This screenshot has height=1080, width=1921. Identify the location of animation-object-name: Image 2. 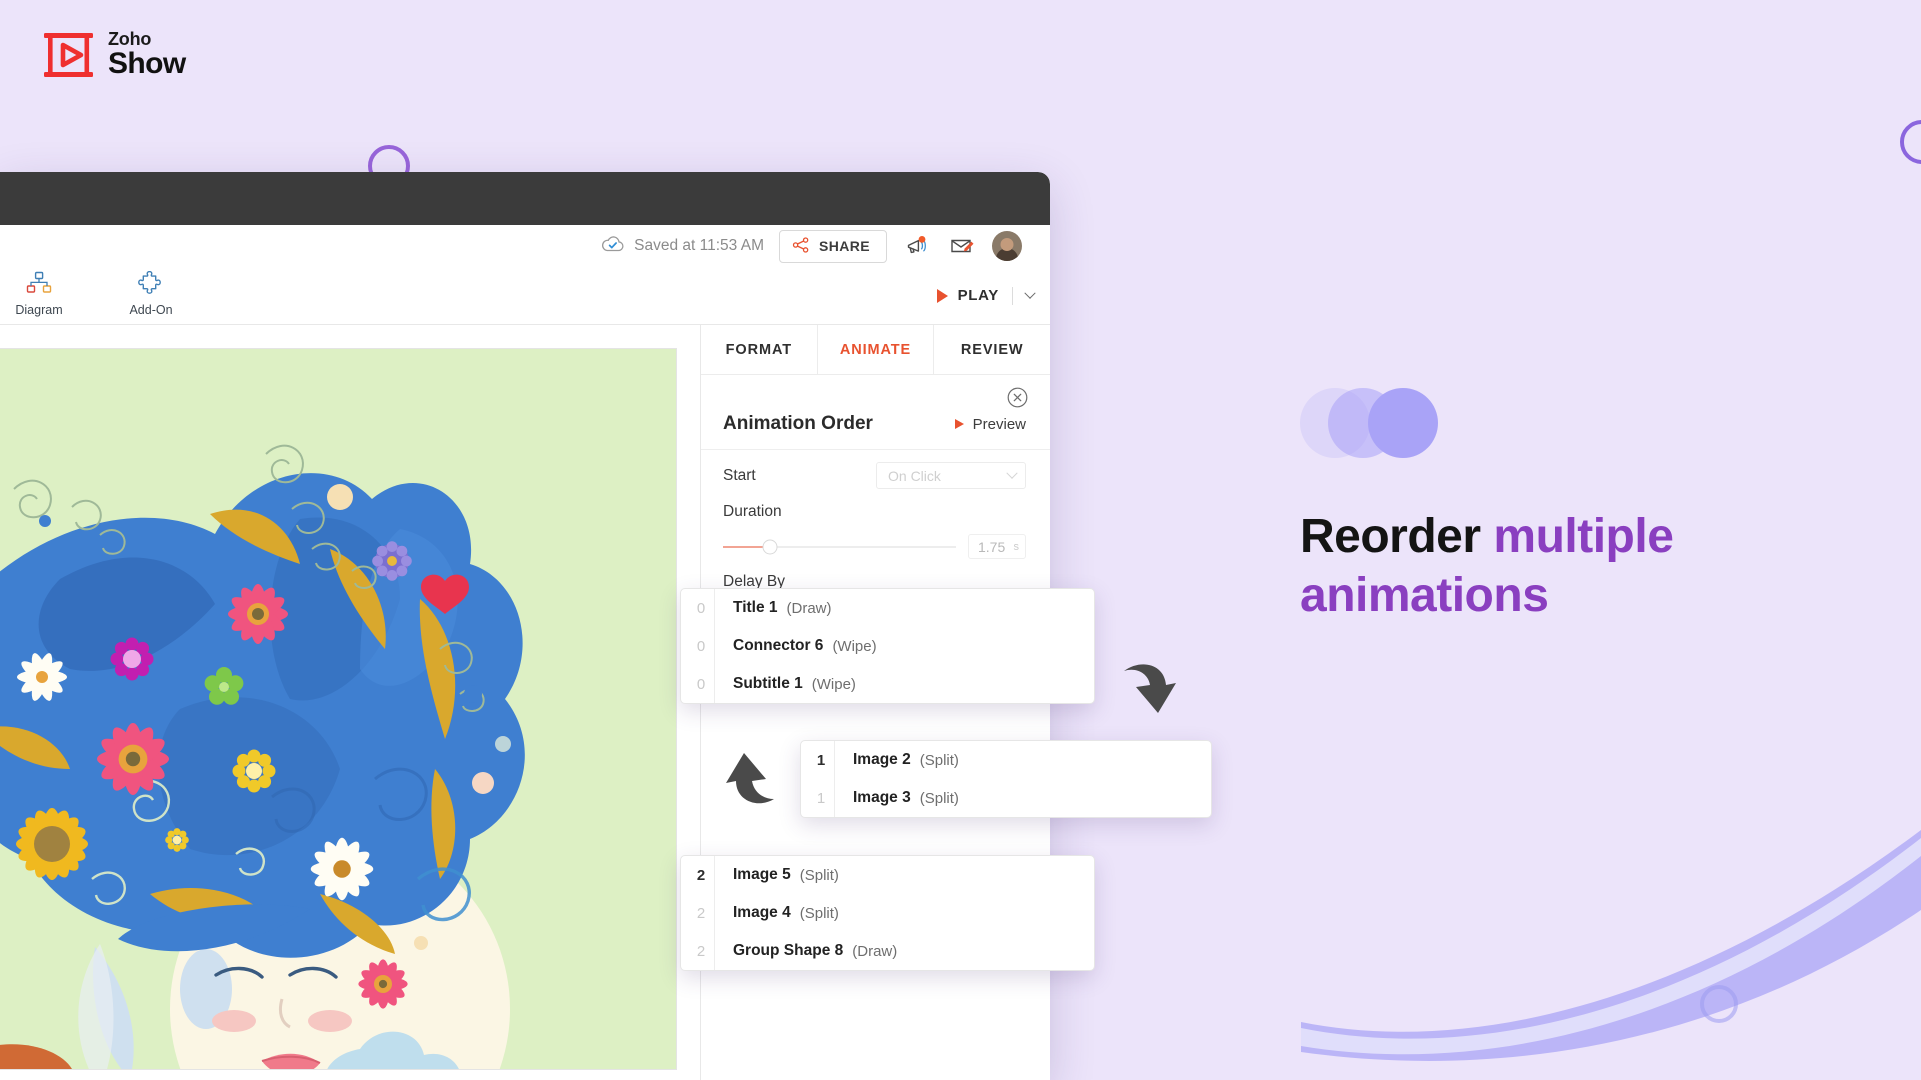
(882, 759).